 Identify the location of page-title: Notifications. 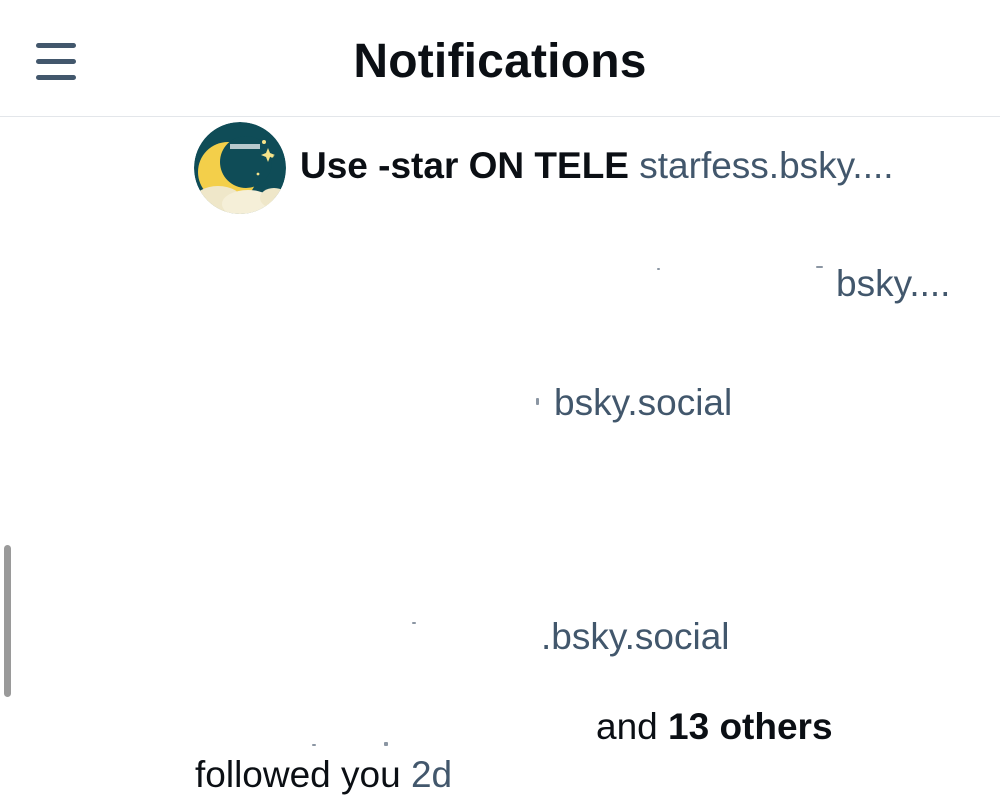
(500, 61).